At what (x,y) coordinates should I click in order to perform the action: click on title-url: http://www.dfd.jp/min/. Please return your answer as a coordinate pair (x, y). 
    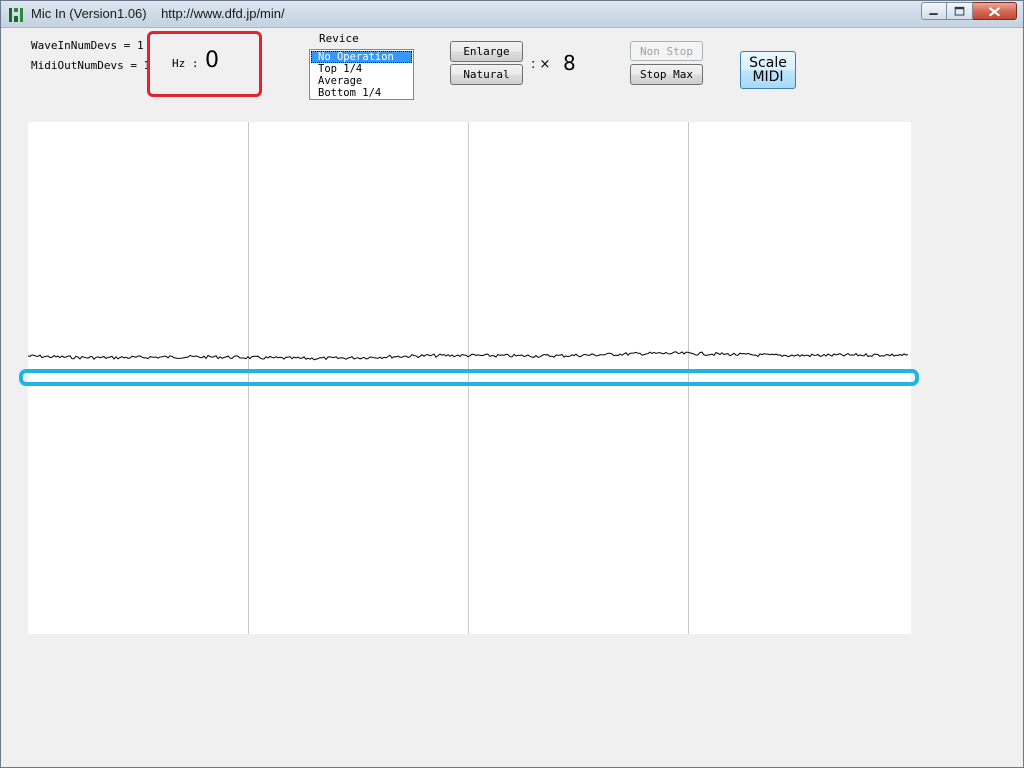
    Looking at the image, I should click on (223, 13).